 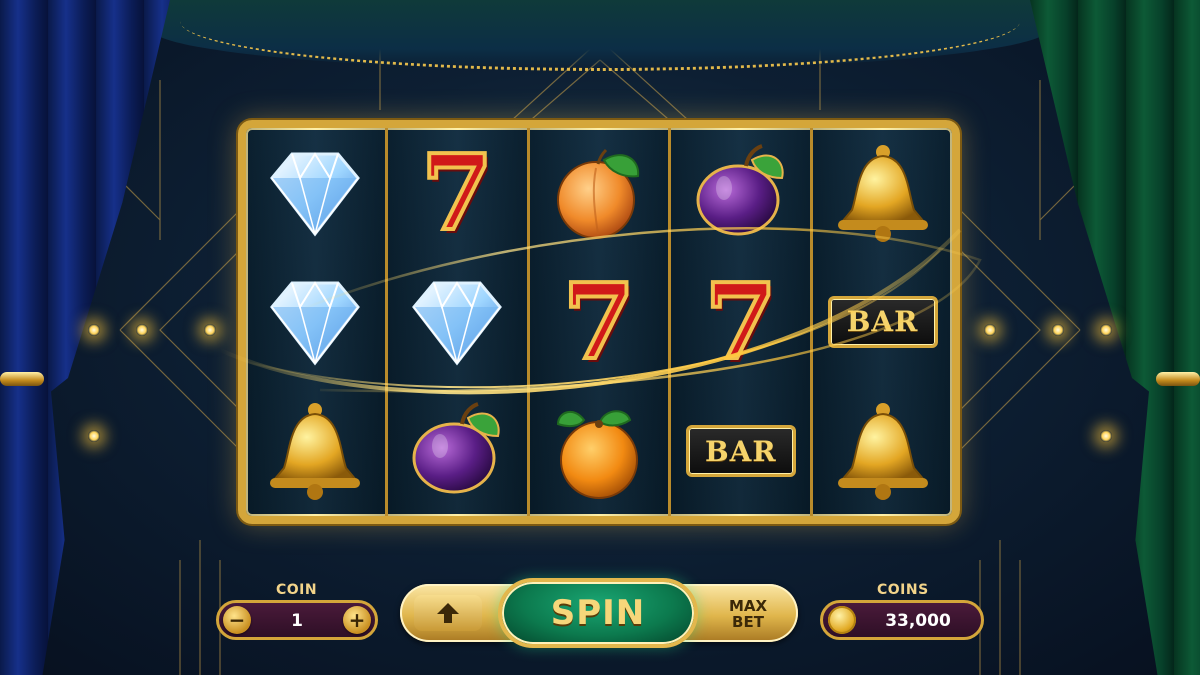 What do you see at coordinates (297, 620) in the screenshot?
I see `coin-stepper: − 1 +` at bounding box center [297, 620].